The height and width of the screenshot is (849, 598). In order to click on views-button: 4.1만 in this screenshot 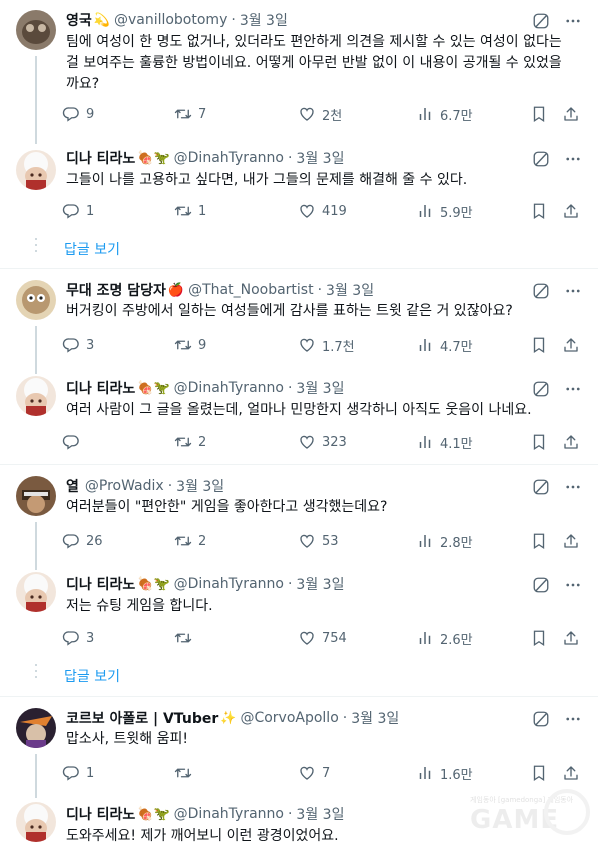, I will do `click(444, 442)`.